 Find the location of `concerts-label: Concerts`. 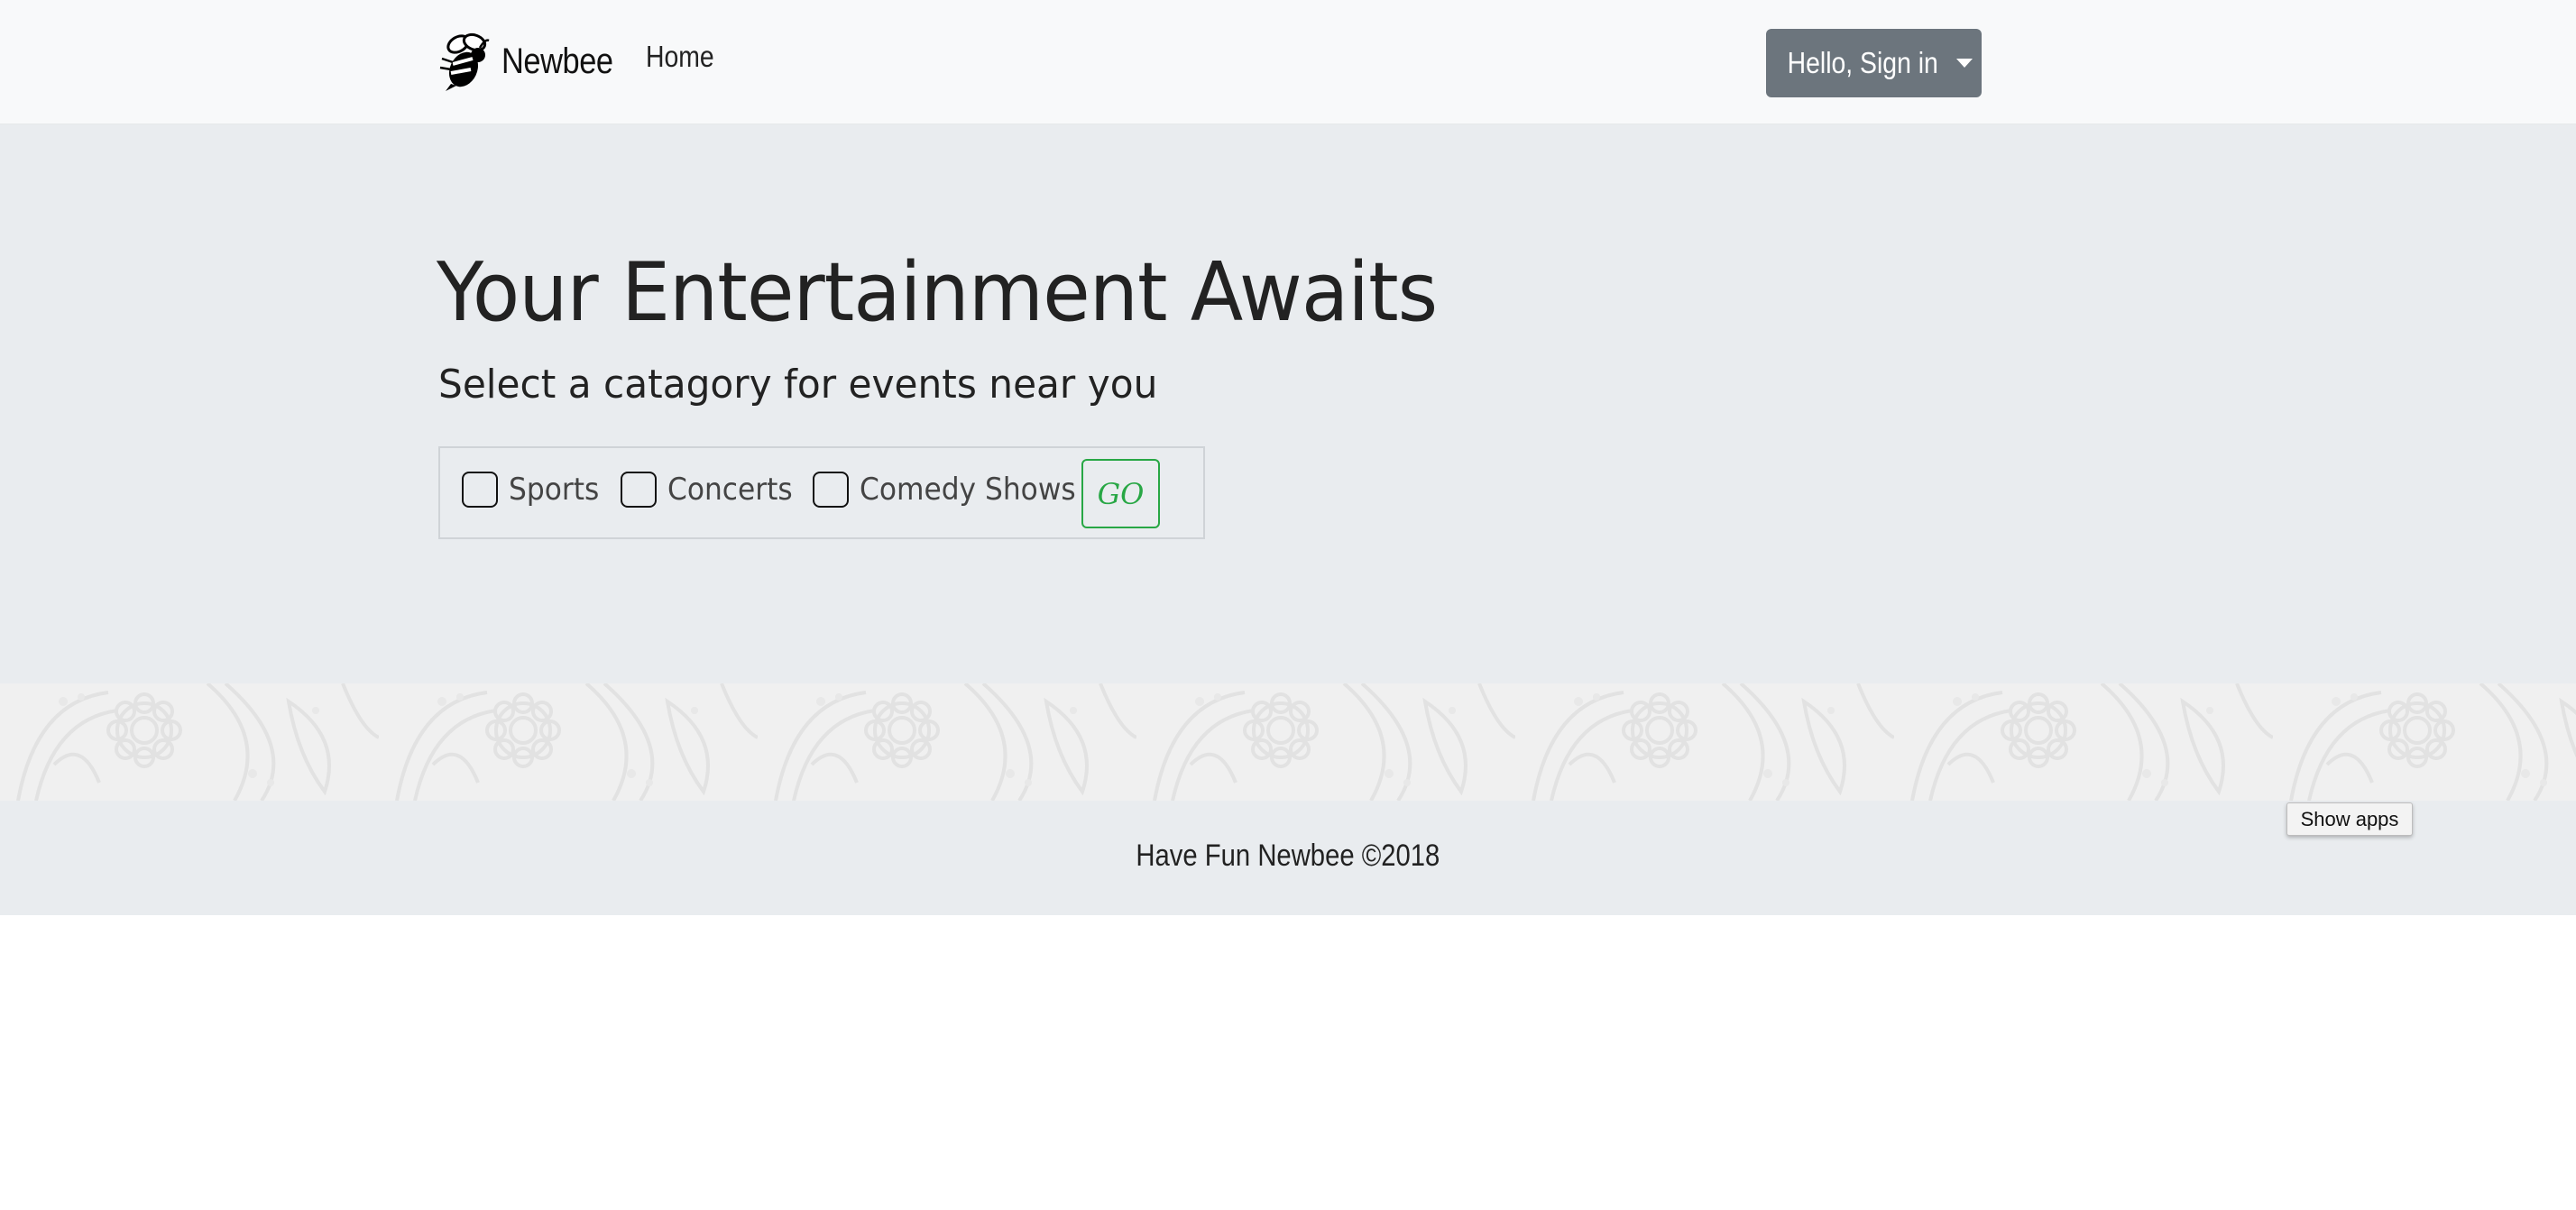

concerts-label: Concerts is located at coordinates (730, 490).